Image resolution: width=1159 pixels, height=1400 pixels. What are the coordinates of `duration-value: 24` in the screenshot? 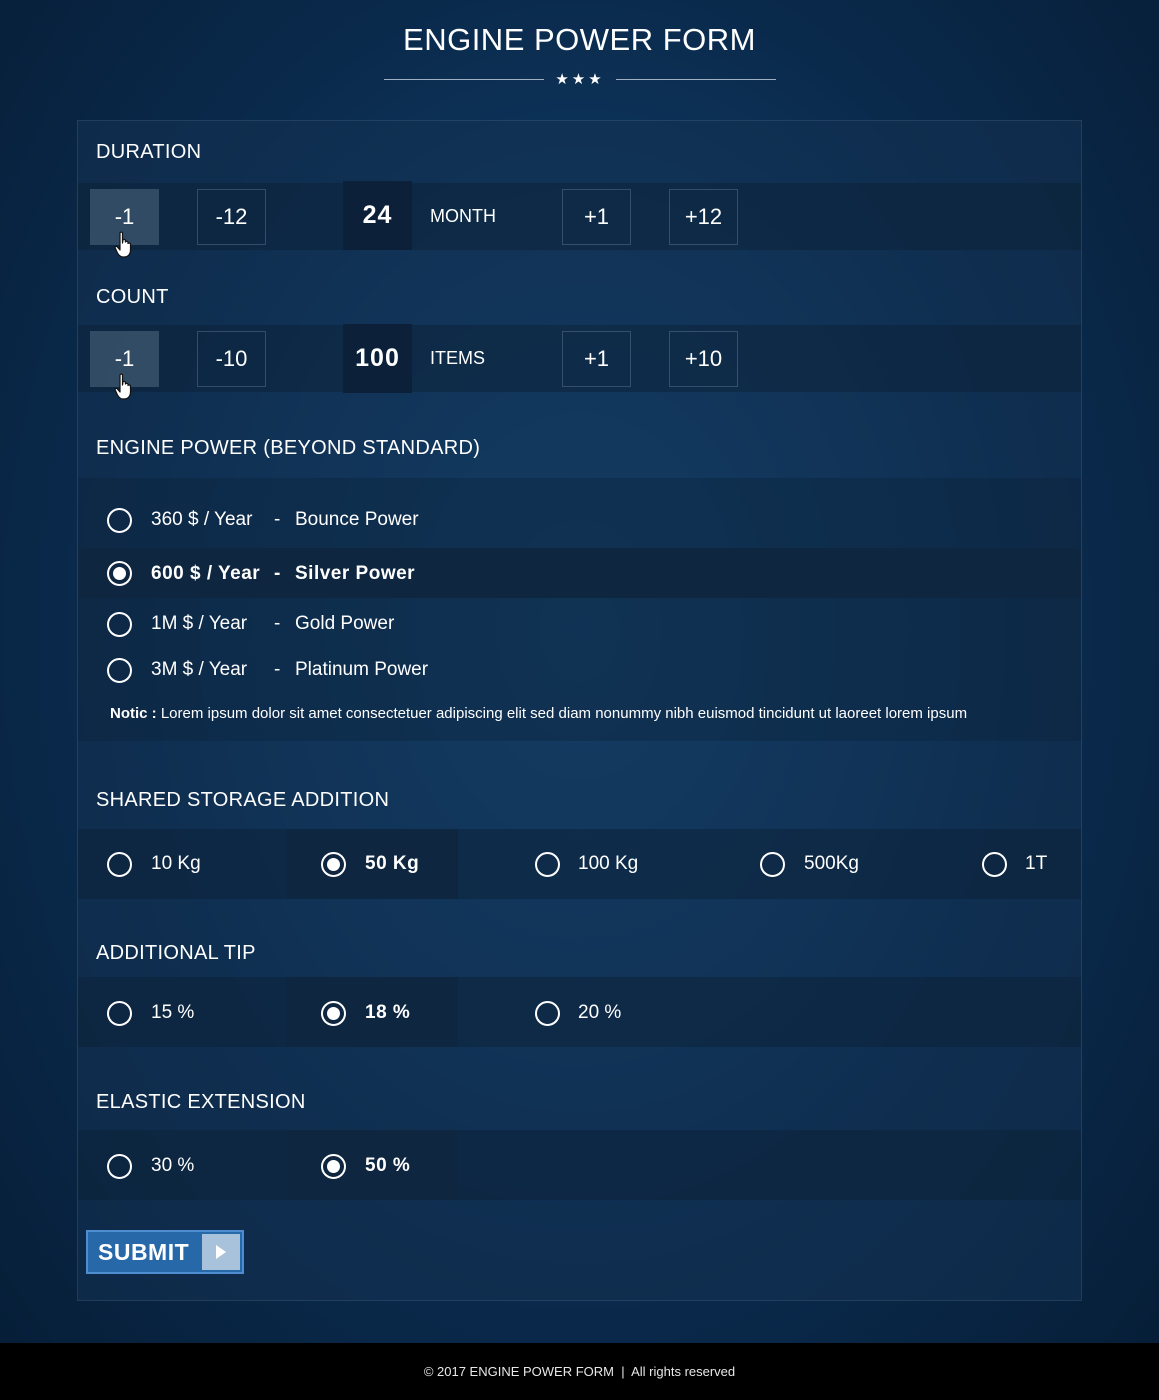 It's located at (377, 215).